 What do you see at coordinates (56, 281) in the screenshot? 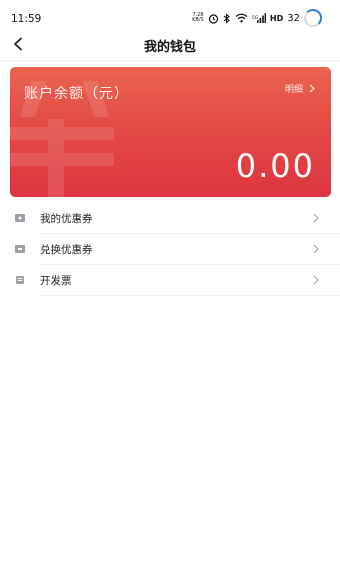
I see `menu-item-label: 开发票` at bounding box center [56, 281].